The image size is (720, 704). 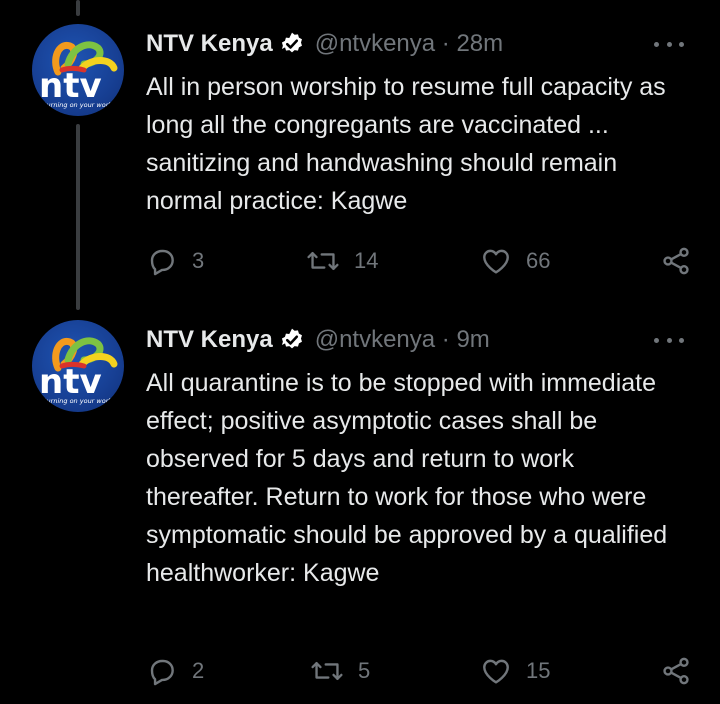 What do you see at coordinates (515, 671) in the screenshot?
I see `like-button: 15` at bounding box center [515, 671].